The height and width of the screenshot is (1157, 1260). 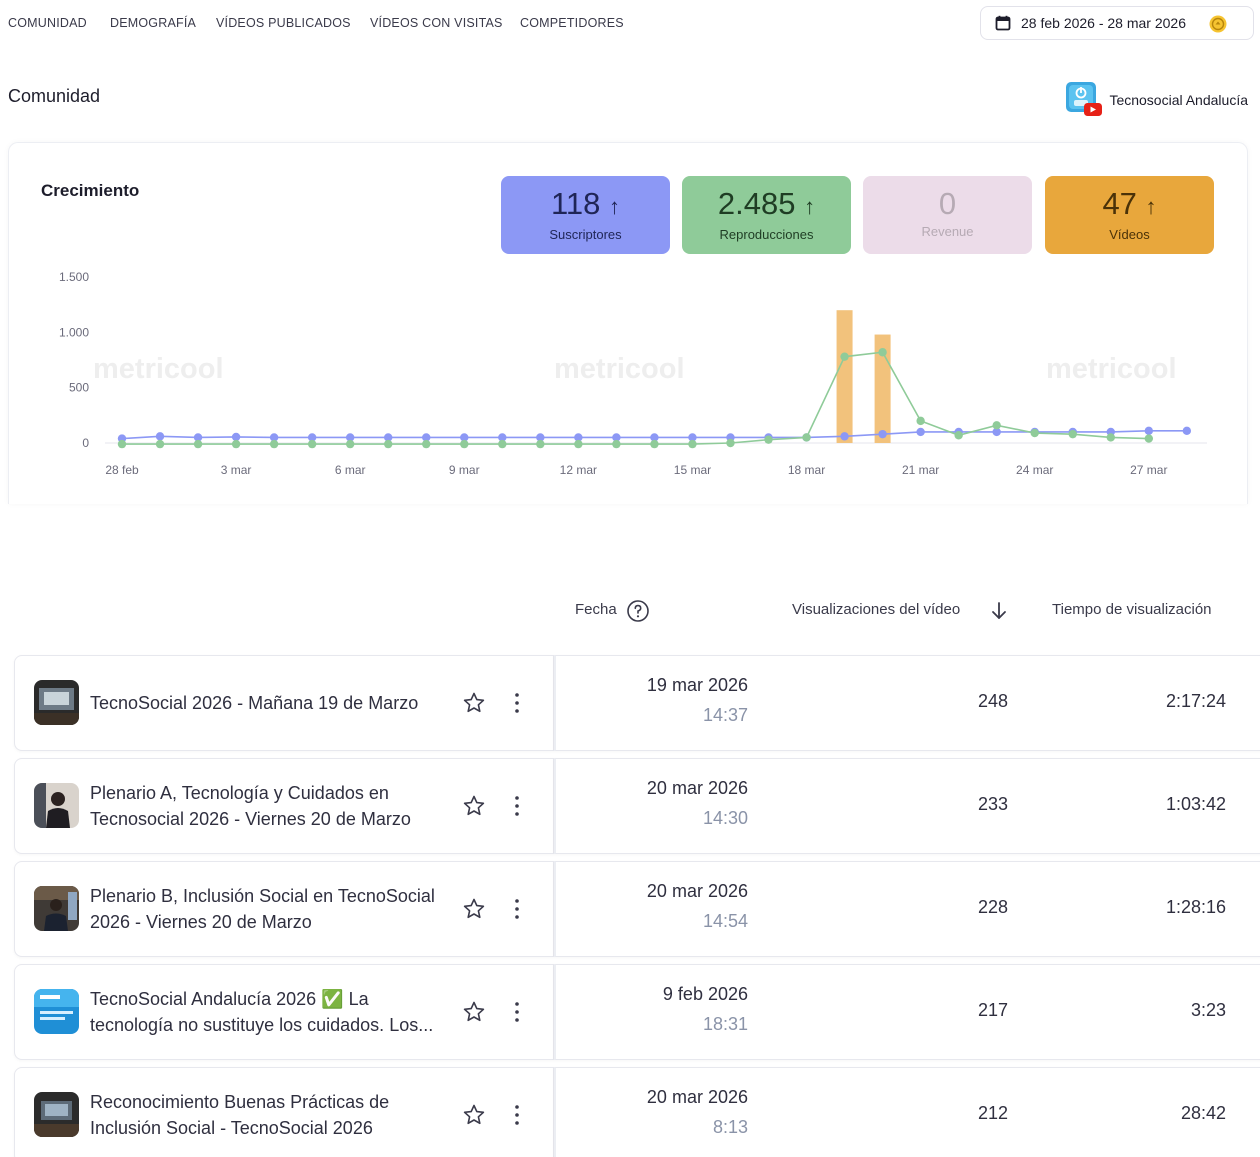 What do you see at coordinates (74, 332) in the screenshot?
I see `y-tick-label: 1.000` at bounding box center [74, 332].